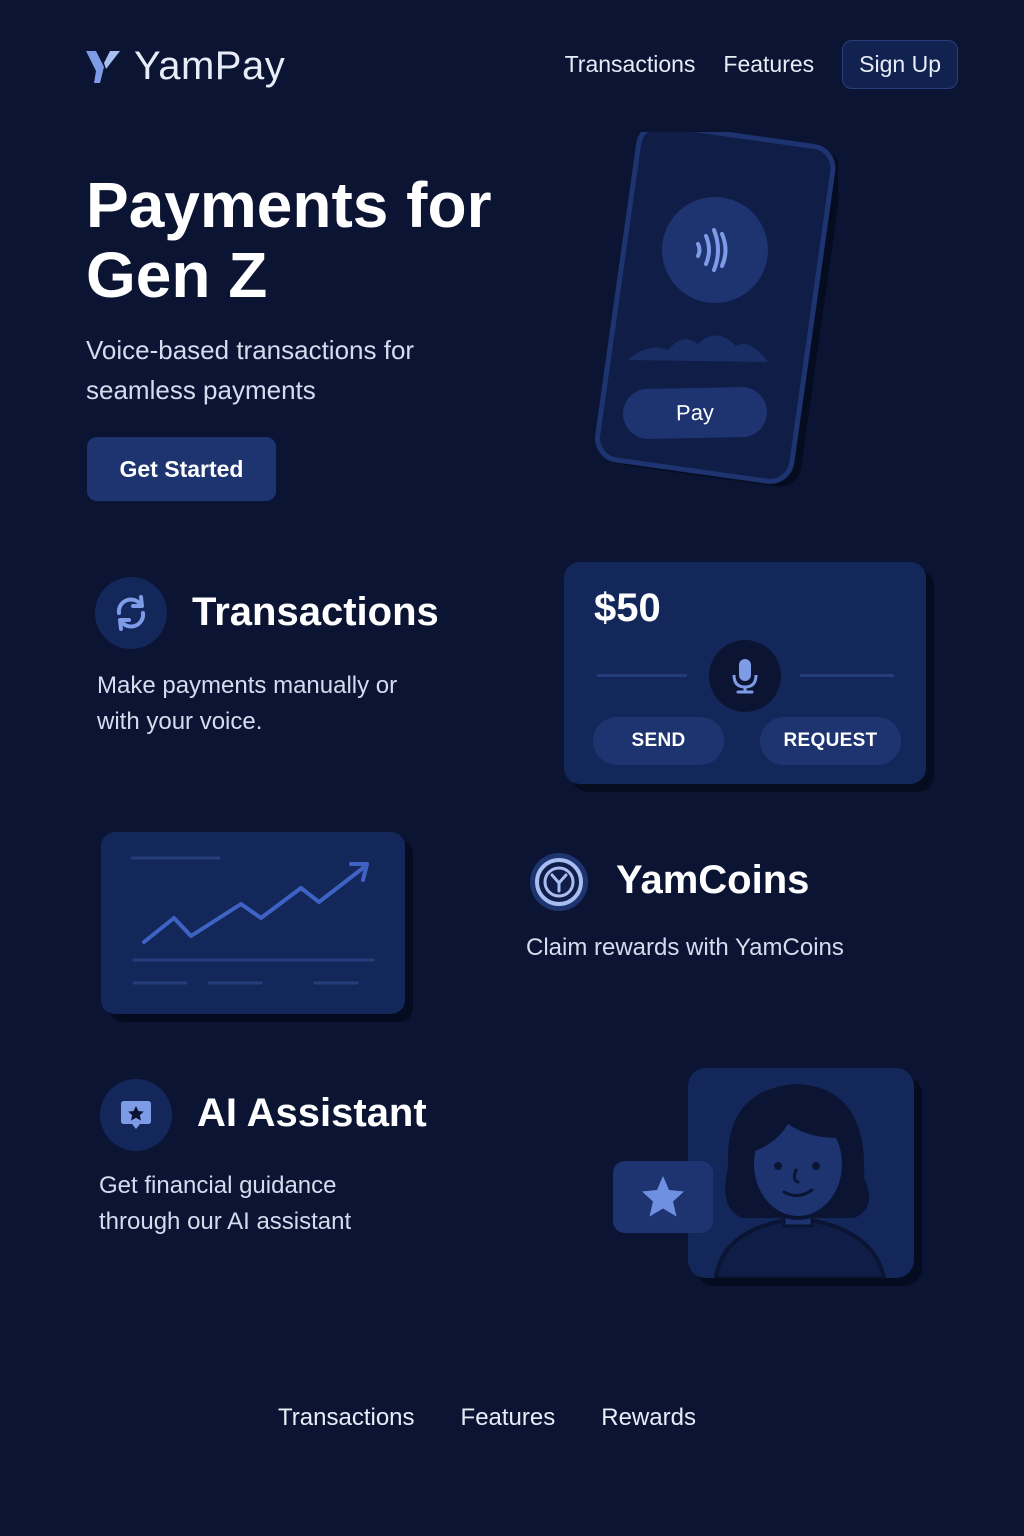 The height and width of the screenshot is (1536, 1024). I want to click on refresh-icon, so click(131, 613).